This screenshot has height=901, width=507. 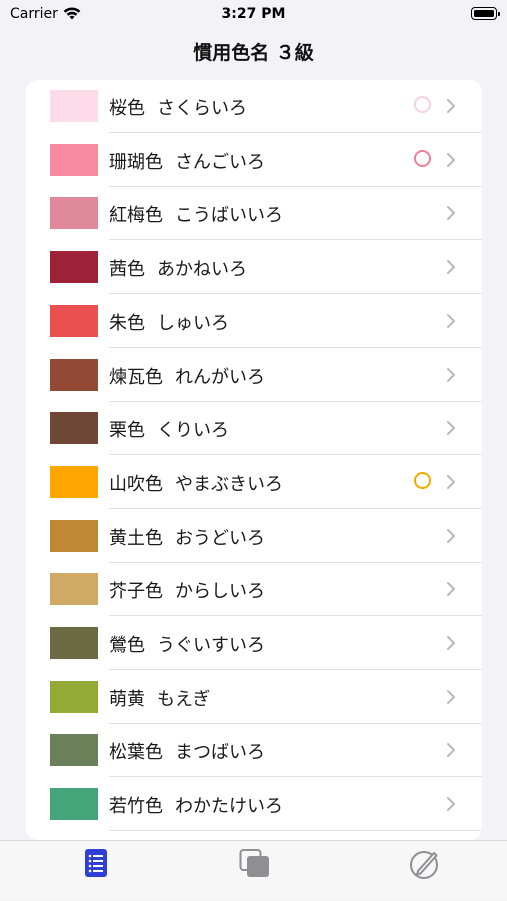 What do you see at coordinates (229, 807) in the screenshot?
I see `color-reading: わかたけいろ` at bounding box center [229, 807].